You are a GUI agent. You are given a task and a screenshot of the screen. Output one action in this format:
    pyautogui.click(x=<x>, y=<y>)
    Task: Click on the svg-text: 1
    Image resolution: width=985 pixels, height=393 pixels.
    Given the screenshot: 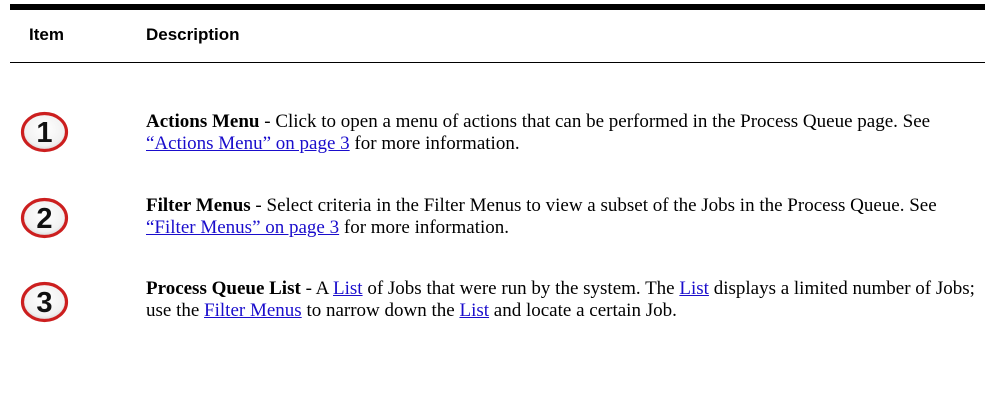 What is the action you would take?
    pyautogui.click(x=44, y=133)
    